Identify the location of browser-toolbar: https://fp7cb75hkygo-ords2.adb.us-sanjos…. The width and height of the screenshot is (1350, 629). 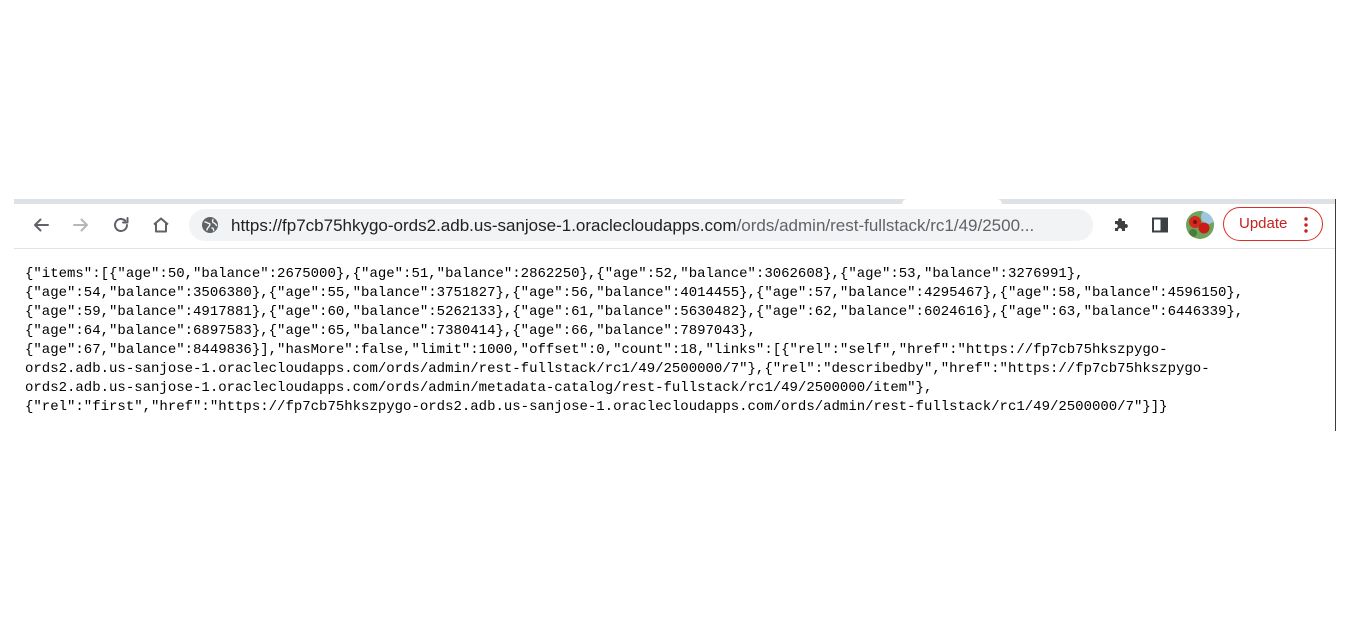
(674, 226).